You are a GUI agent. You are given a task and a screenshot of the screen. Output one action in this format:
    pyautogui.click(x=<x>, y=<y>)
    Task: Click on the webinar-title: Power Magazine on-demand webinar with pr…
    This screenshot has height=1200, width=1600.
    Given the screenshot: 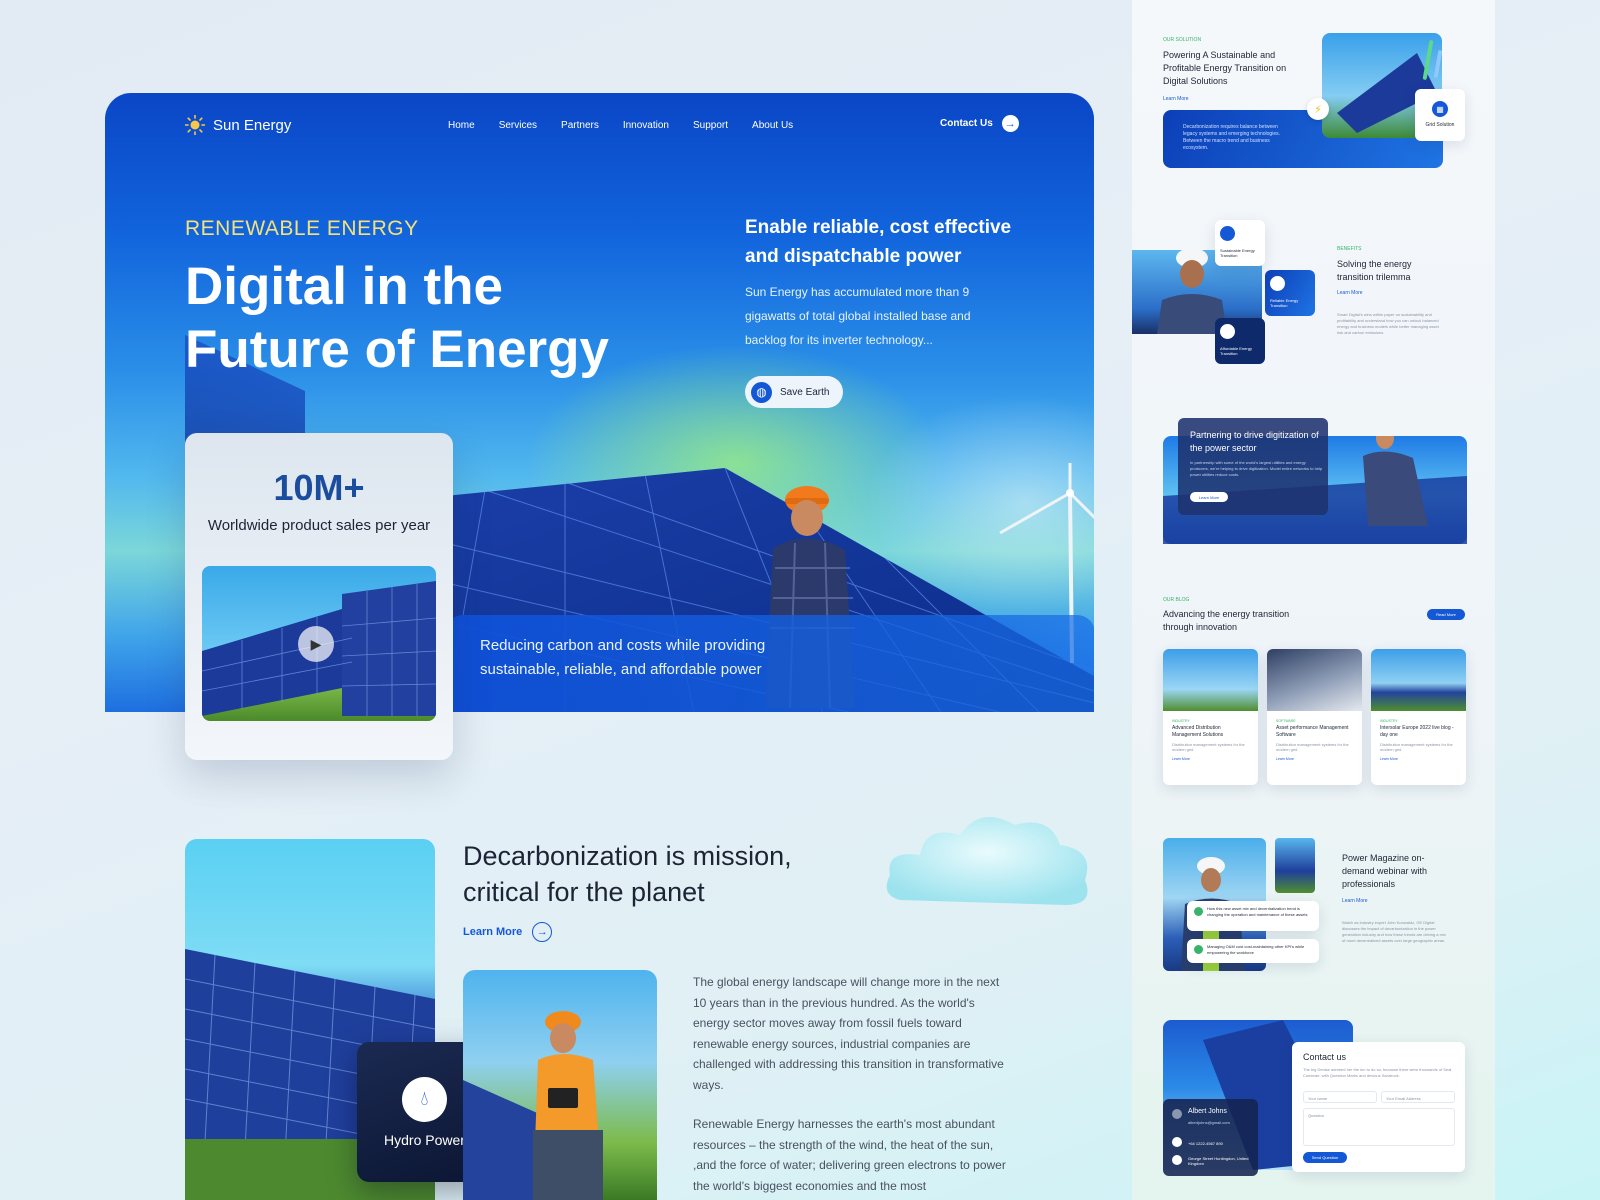 What is the action you would take?
    pyautogui.click(x=1385, y=871)
    